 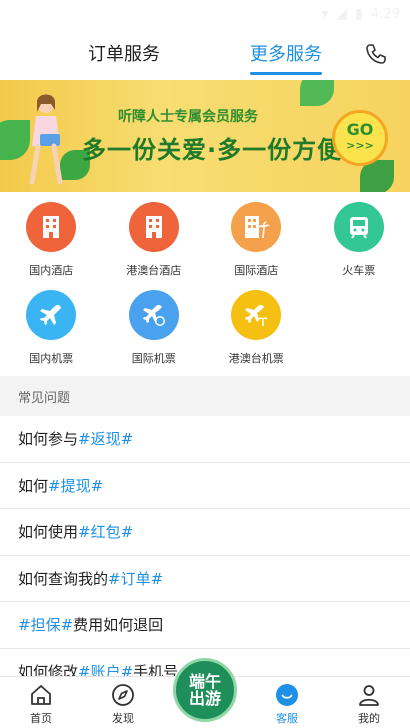 I want to click on service-international-hotel: 国际酒店, so click(x=256, y=244).